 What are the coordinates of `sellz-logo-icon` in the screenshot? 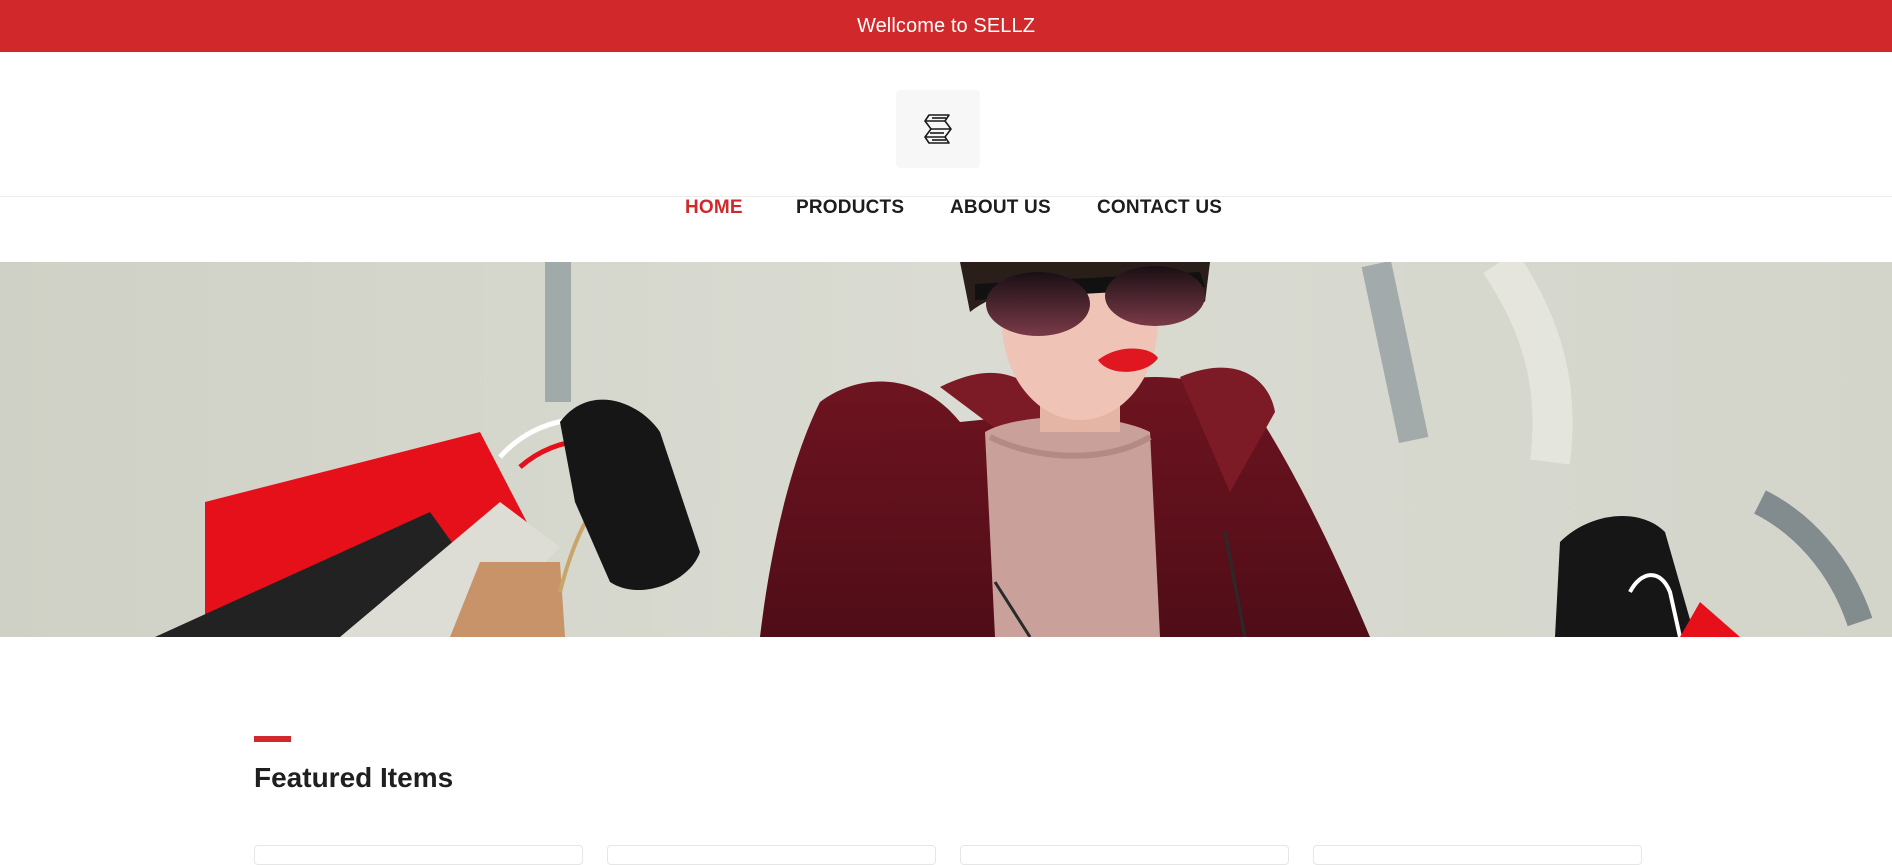 It's located at (938, 129).